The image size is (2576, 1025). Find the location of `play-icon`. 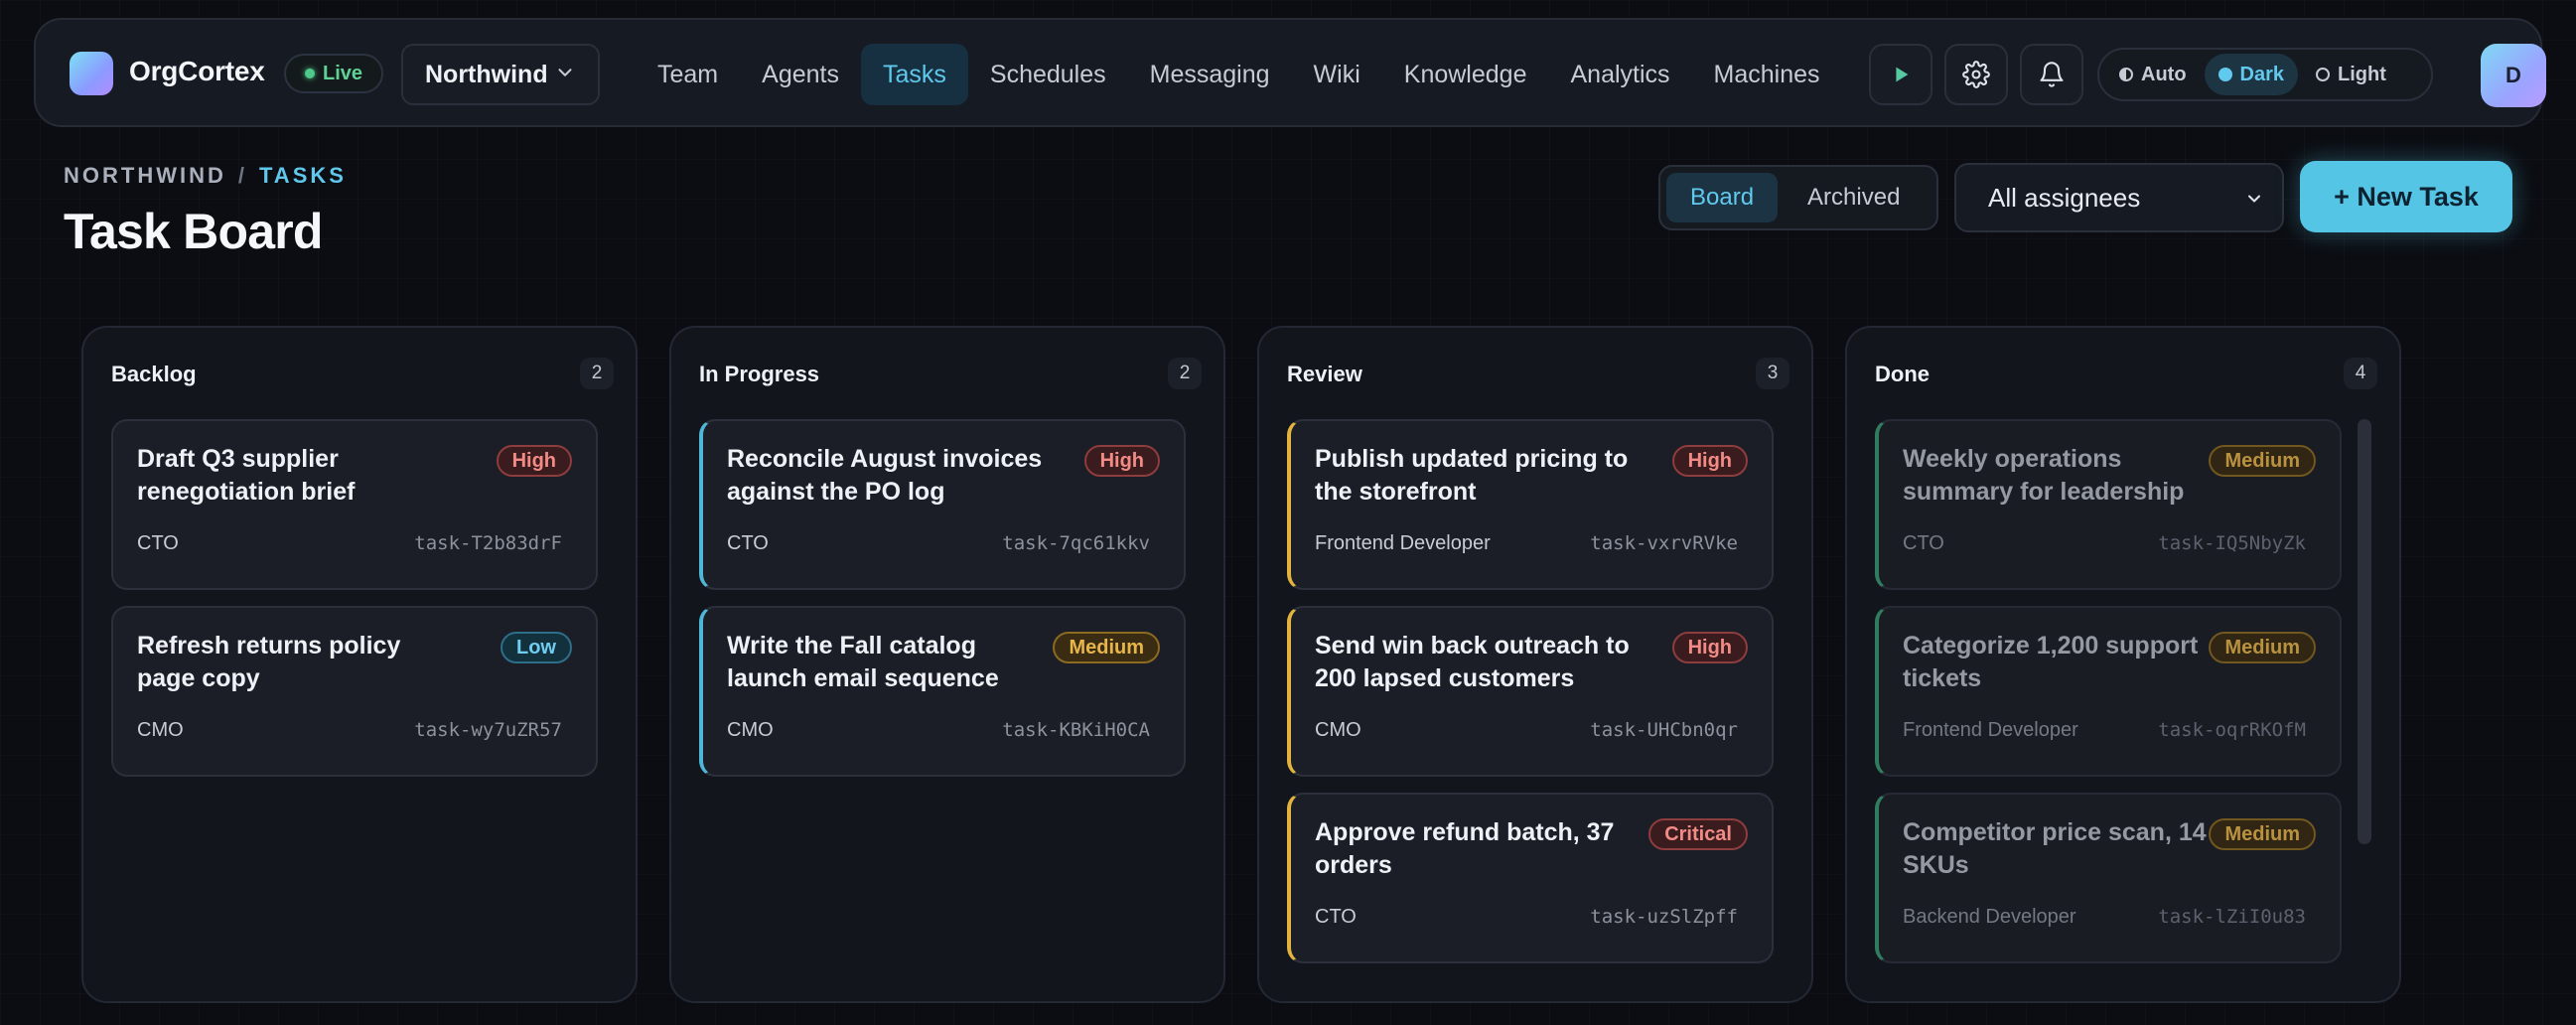

play-icon is located at coordinates (1902, 74).